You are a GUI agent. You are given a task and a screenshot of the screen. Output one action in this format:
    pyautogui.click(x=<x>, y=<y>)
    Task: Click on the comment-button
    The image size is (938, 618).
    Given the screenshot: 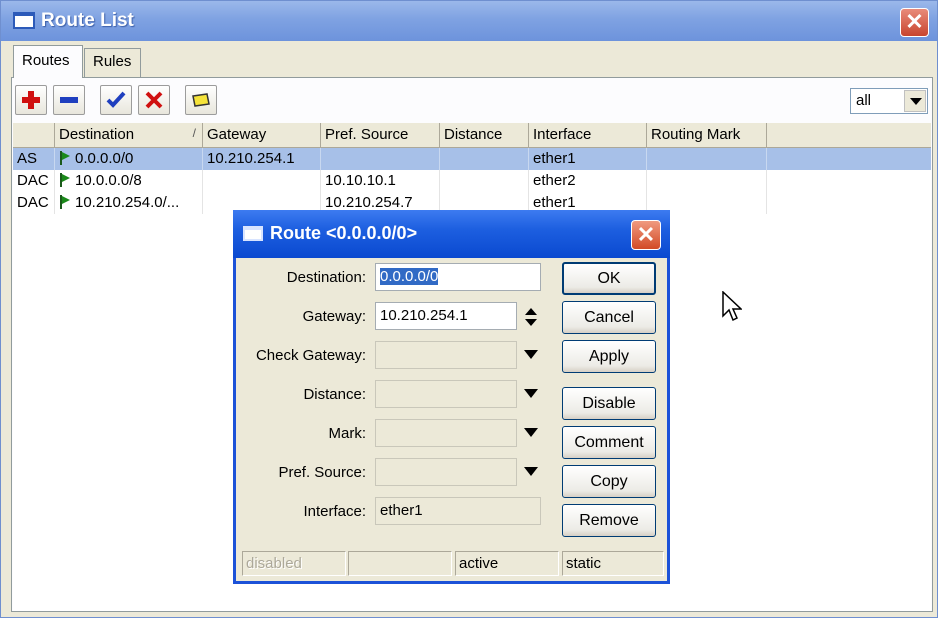 What is the action you would take?
    pyautogui.click(x=201, y=100)
    